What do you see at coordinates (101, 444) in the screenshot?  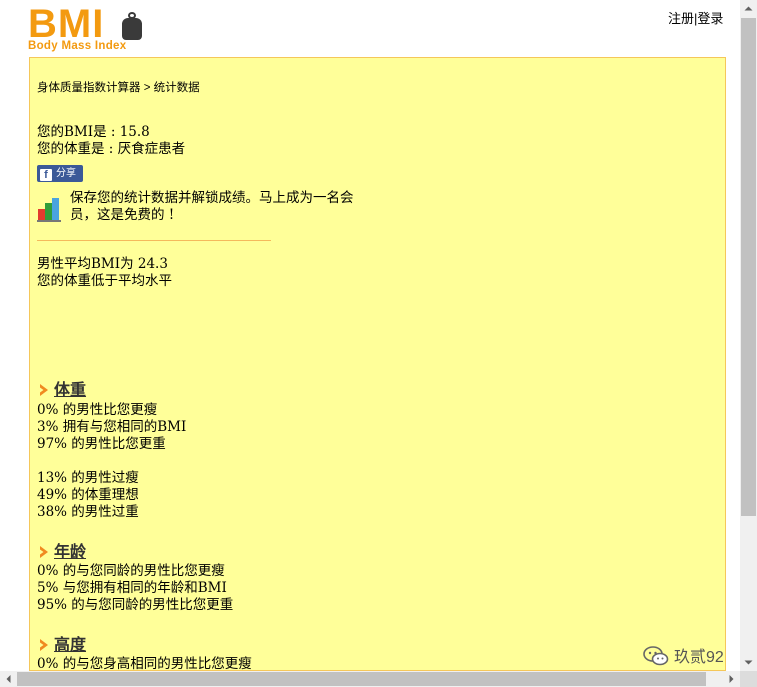 I see `weight-stat-3: 97% 的男性比您更重` at bounding box center [101, 444].